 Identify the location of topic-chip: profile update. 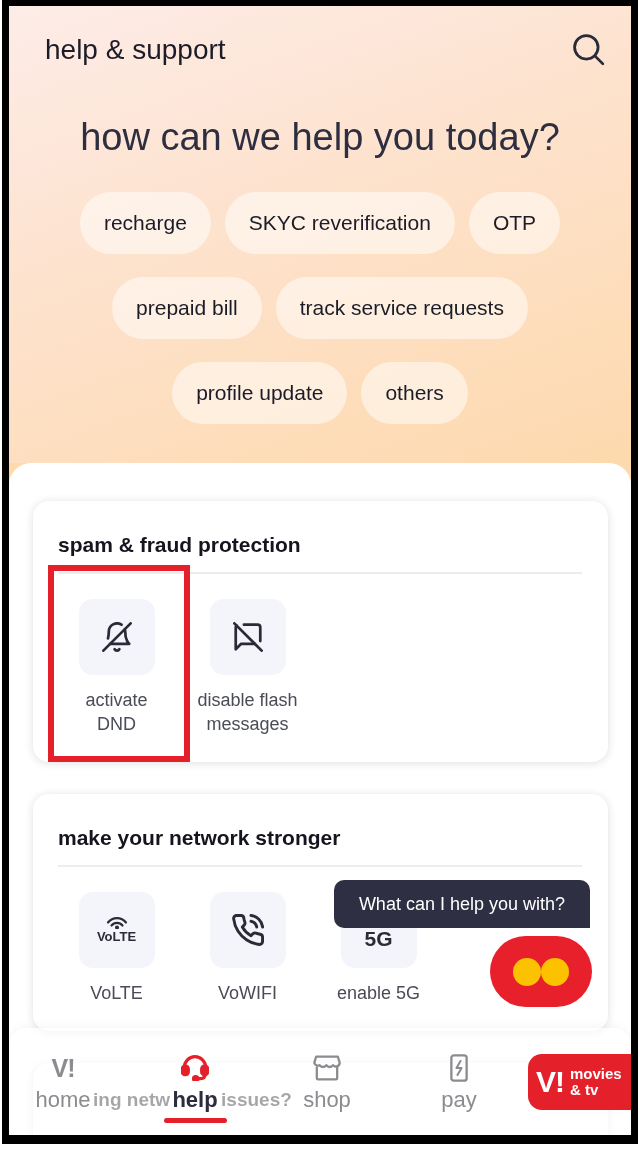
(260, 393).